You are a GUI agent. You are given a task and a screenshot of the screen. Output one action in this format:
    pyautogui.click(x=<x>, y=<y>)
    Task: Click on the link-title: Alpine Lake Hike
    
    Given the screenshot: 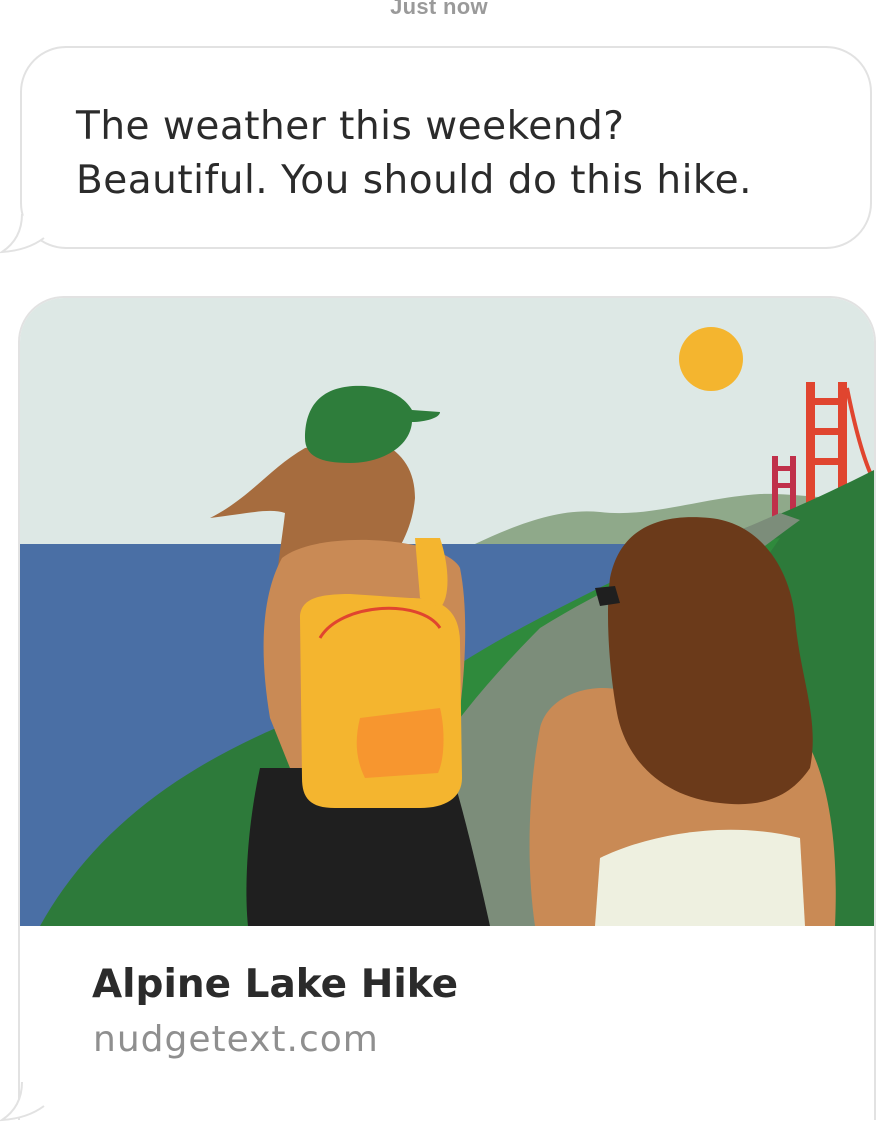 What is the action you would take?
    pyautogui.click(x=275, y=984)
    